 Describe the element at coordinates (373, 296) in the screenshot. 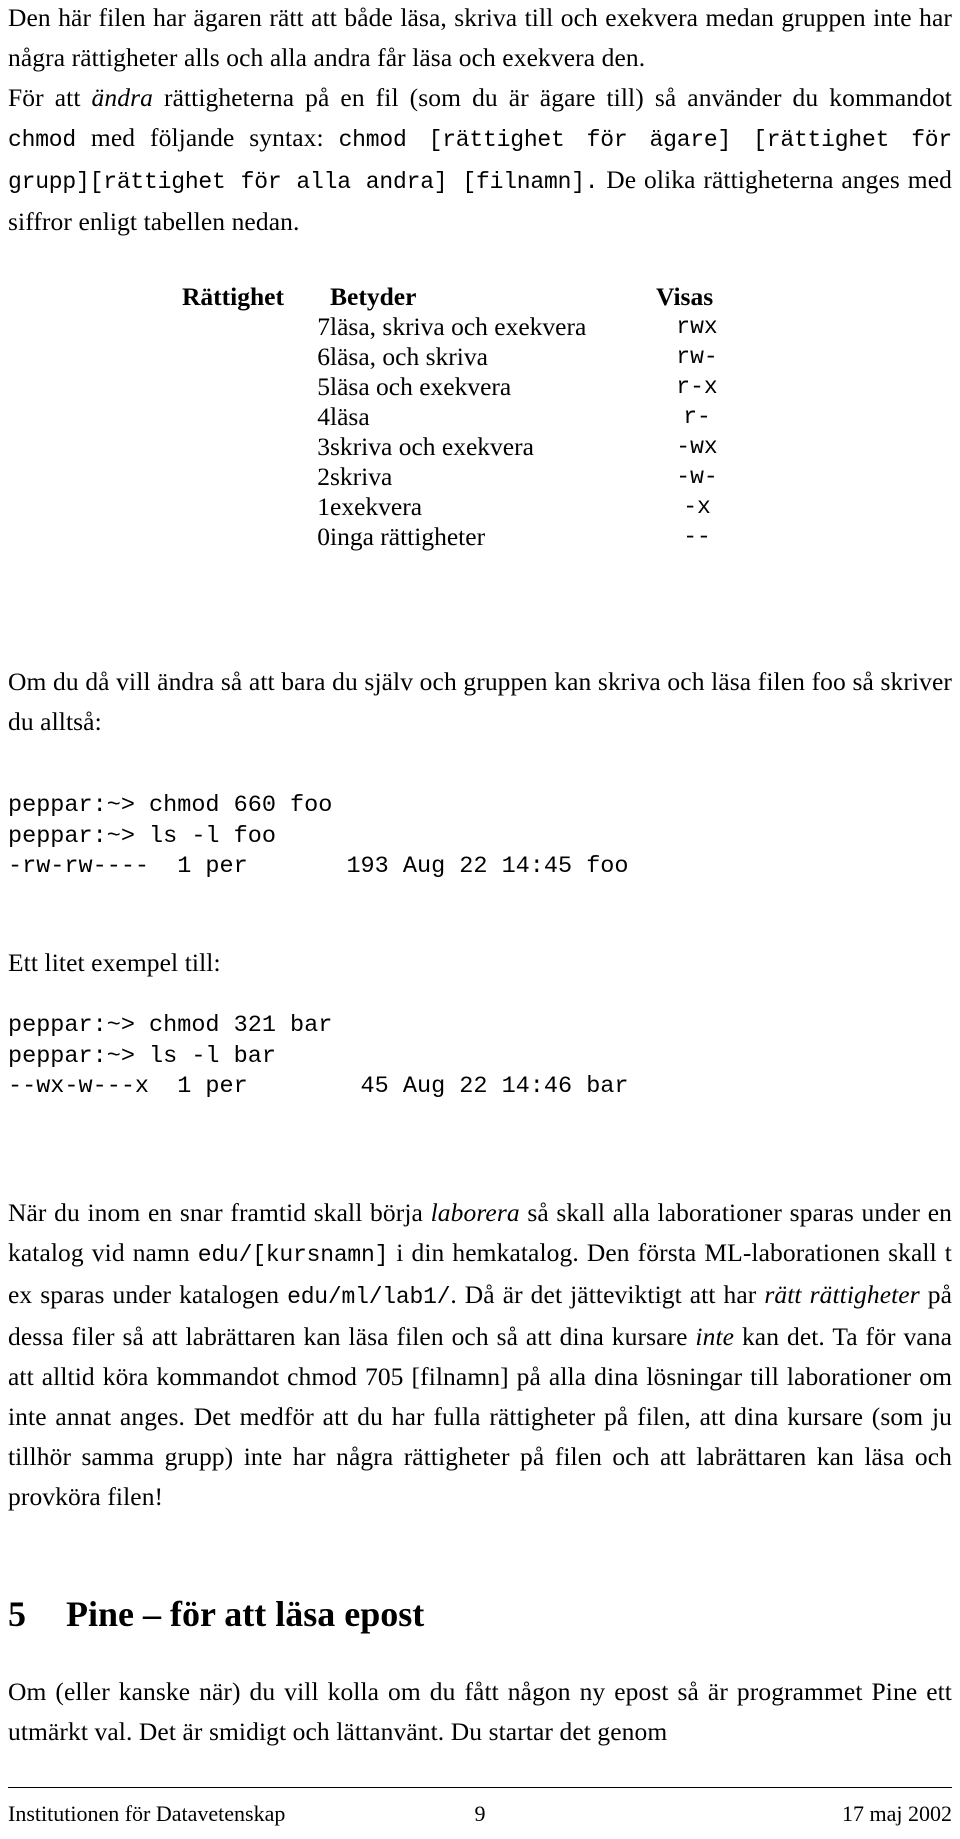

I see `column-header-betyder: Betyder` at that location.